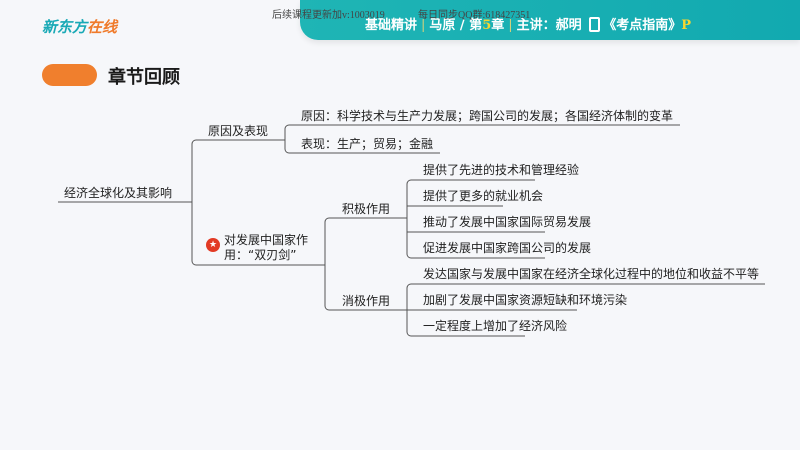 This screenshot has height=450, width=800. I want to click on star-icon: ★, so click(213, 245).